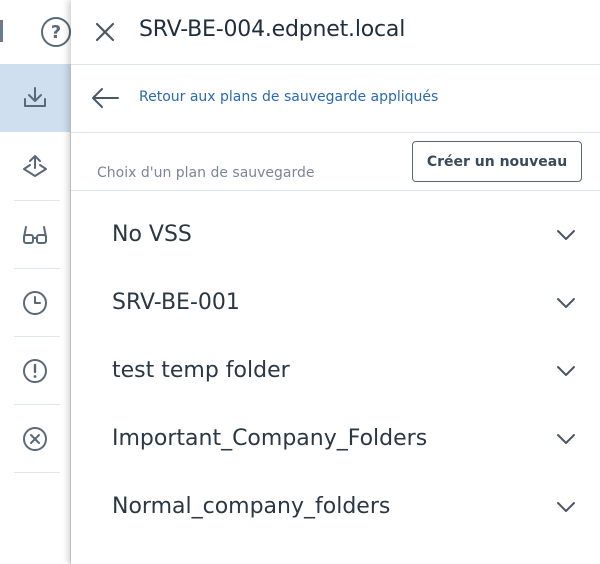 Image resolution: width=600 pixels, height=564 pixels. Describe the element at coordinates (1, 31) in the screenshot. I see `background-menu-fragment` at that location.